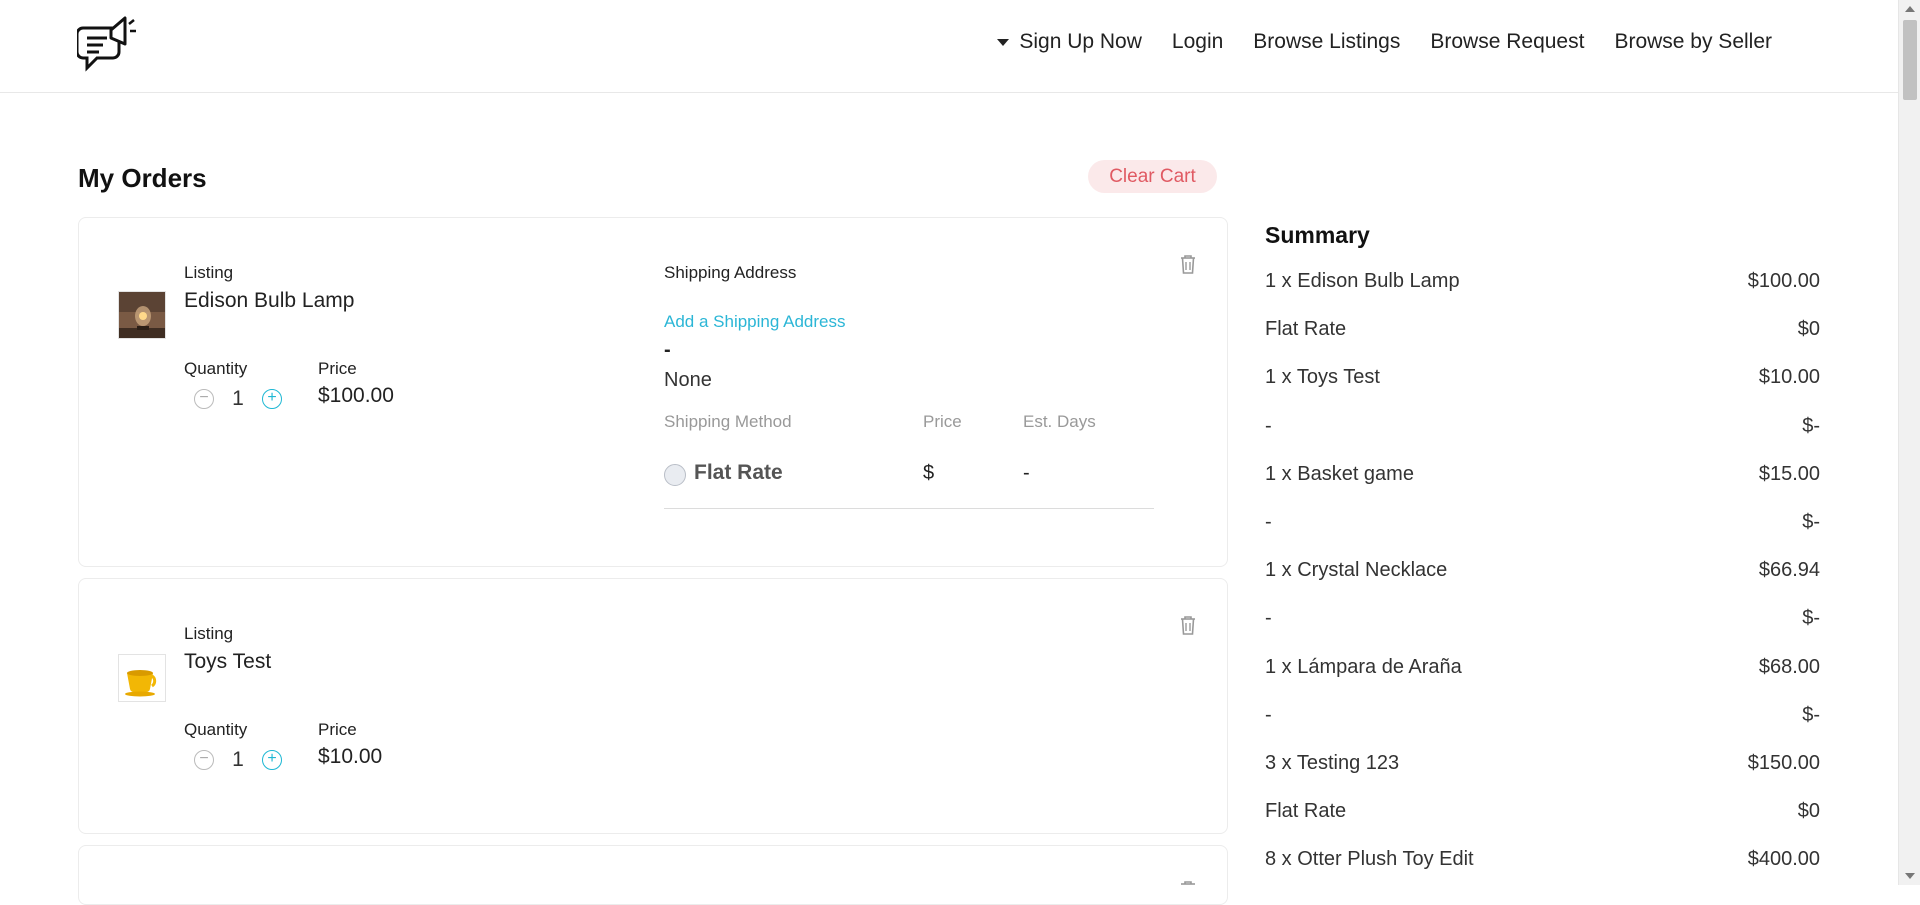  What do you see at coordinates (1339, 473) in the screenshot?
I see `summary-row-label: 1 x Basket game` at bounding box center [1339, 473].